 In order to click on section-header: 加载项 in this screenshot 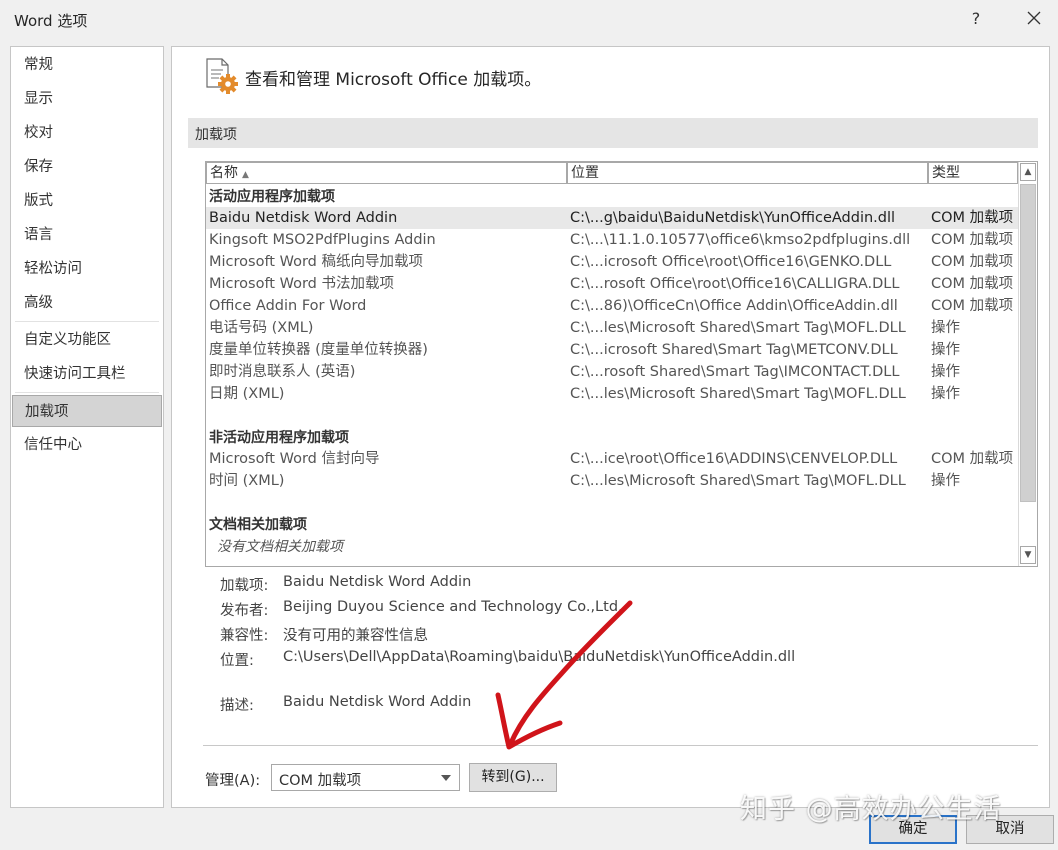, I will do `click(613, 133)`.